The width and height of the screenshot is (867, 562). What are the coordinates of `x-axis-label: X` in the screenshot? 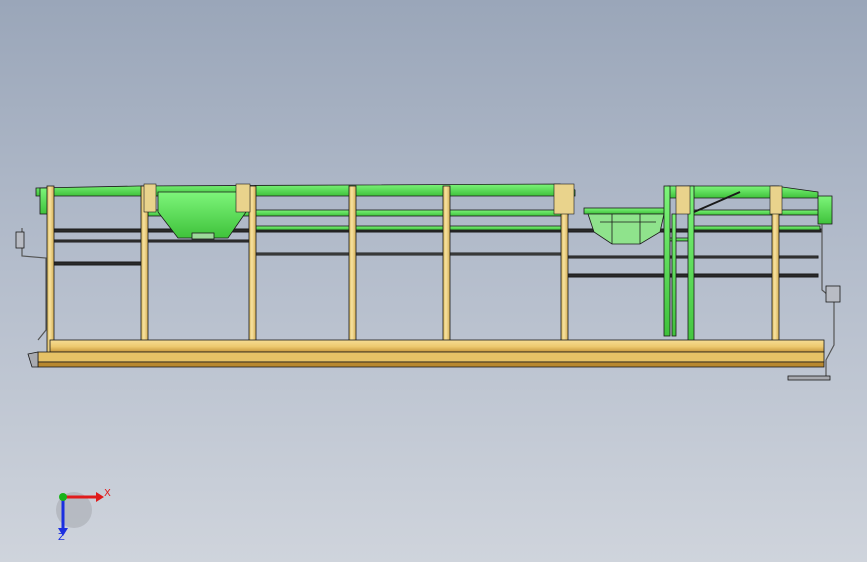 It's located at (107, 493).